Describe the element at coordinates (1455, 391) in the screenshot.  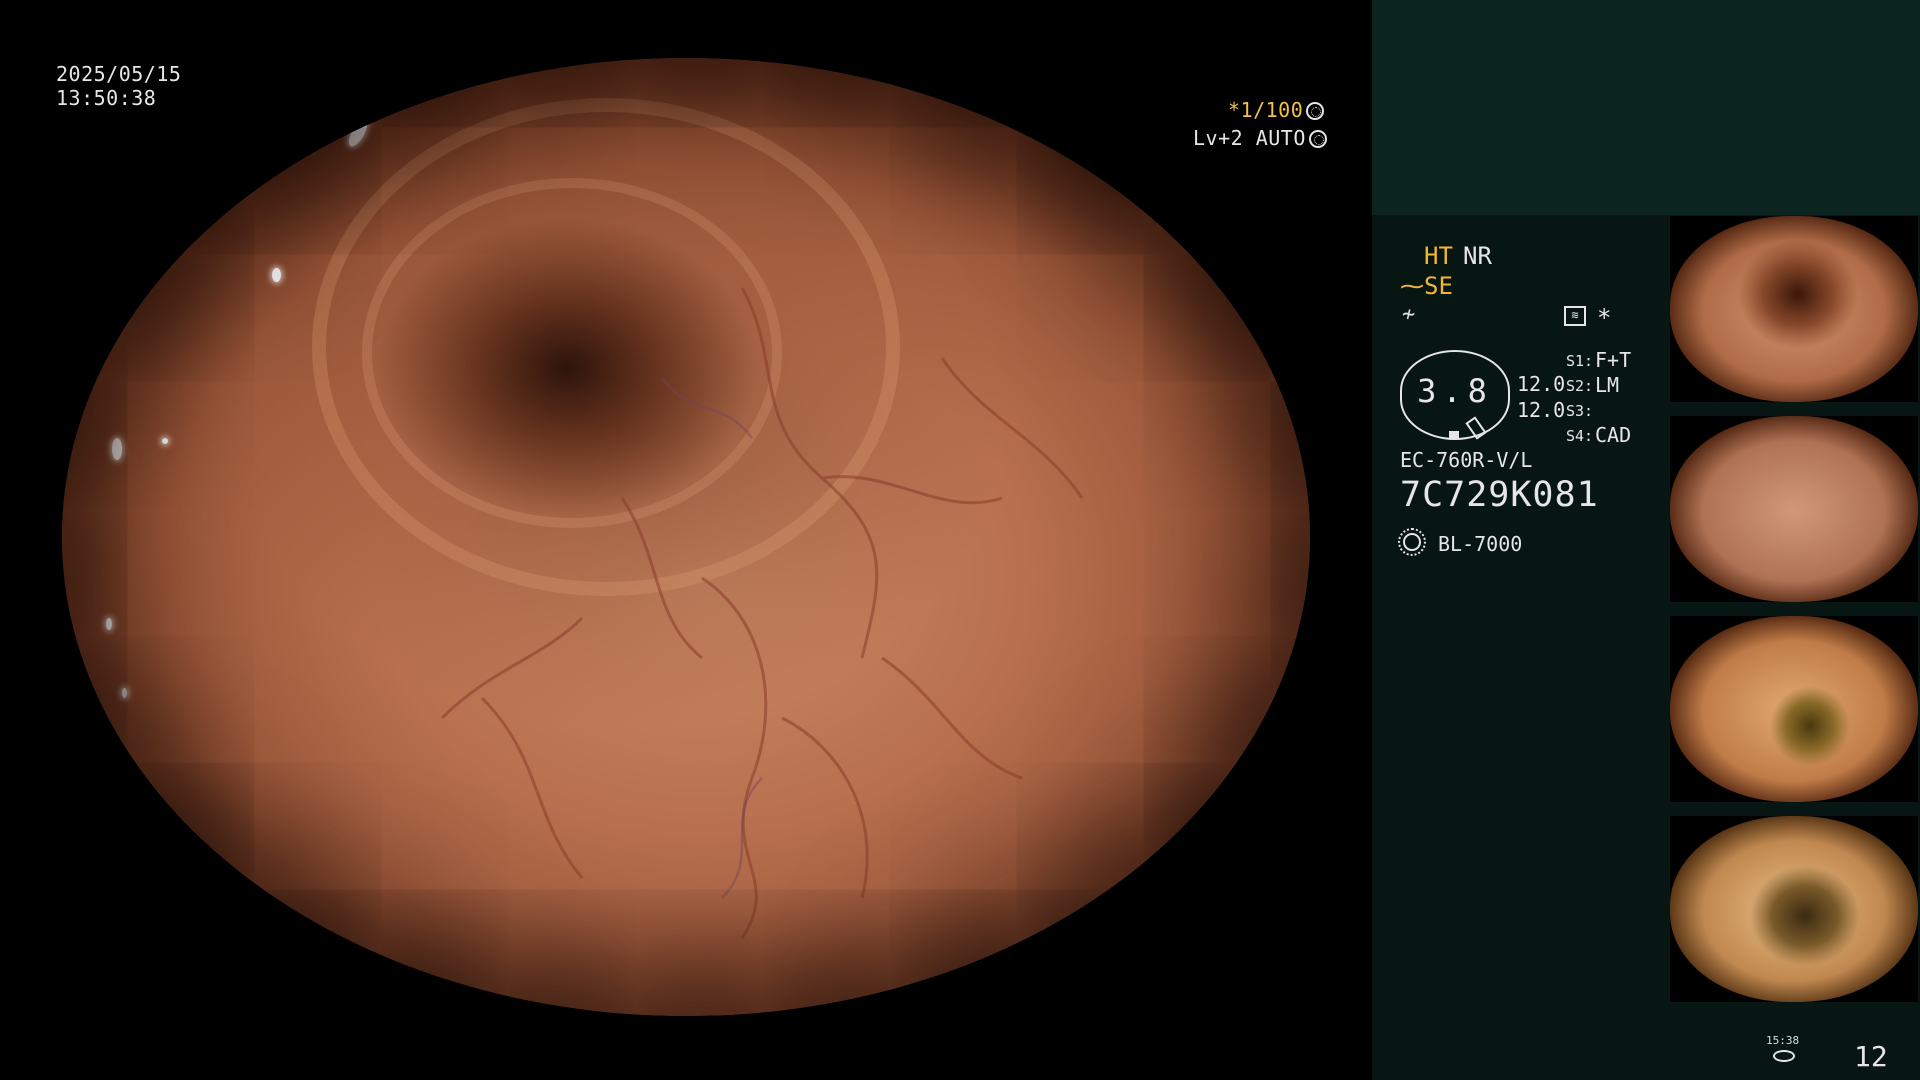
I see `zoom-value: 3.8` at that location.